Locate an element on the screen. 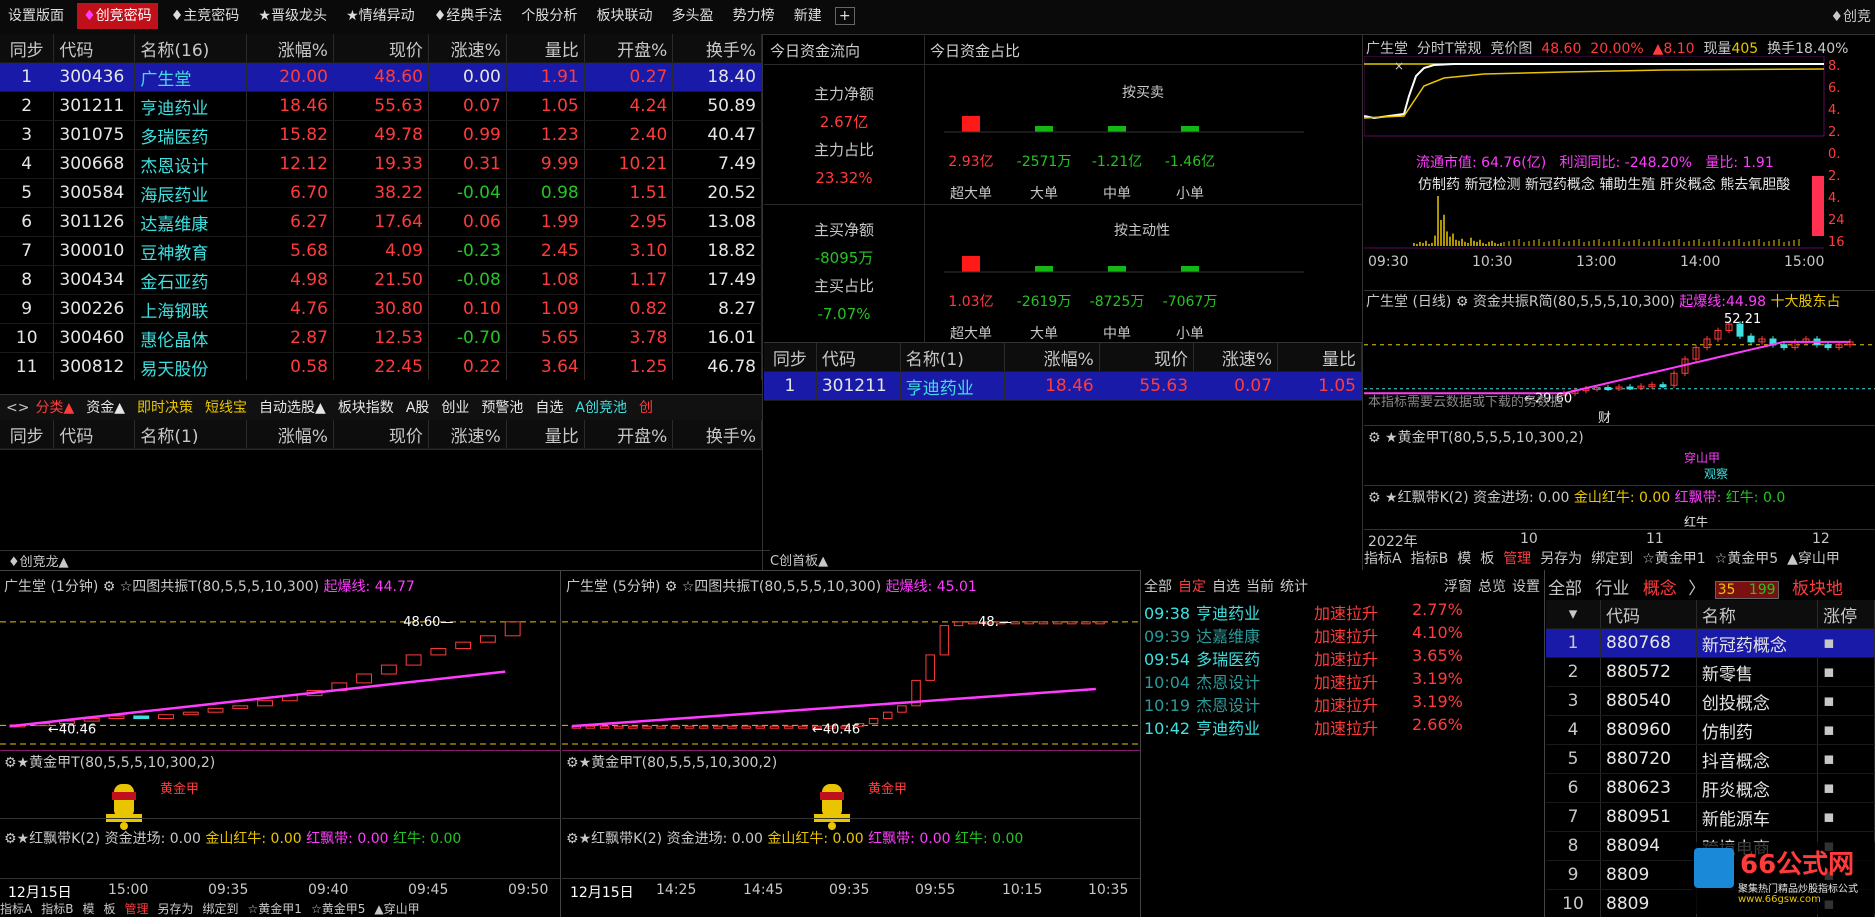  col-header: 涨速% is located at coordinates (467, 48).